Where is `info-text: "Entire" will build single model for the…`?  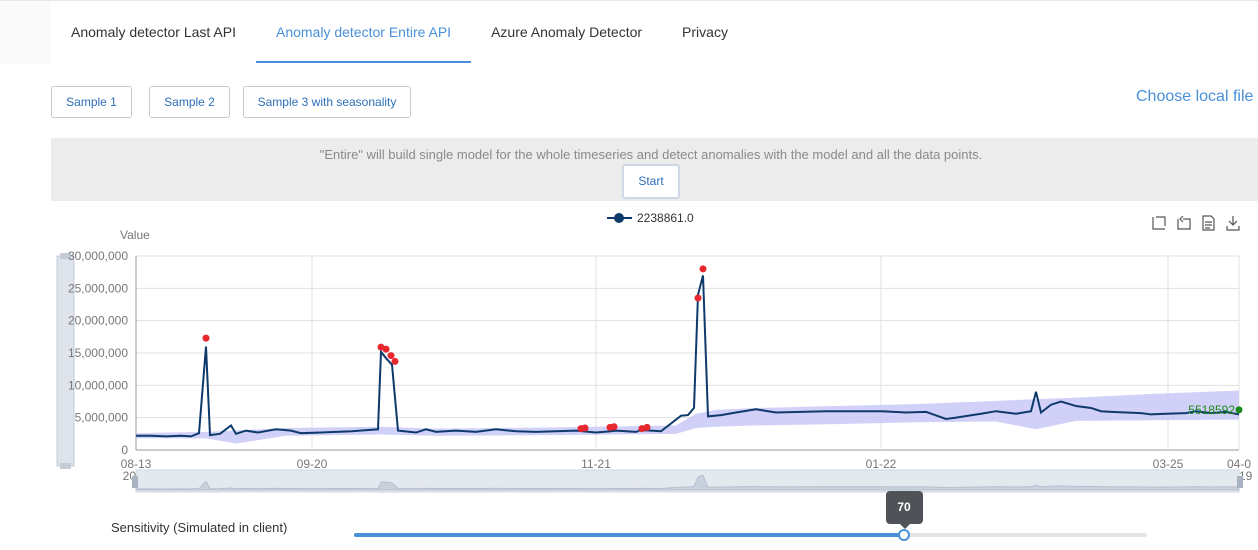 info-text: "Entire" will build single model for the… is located at coordinates (651, 154).